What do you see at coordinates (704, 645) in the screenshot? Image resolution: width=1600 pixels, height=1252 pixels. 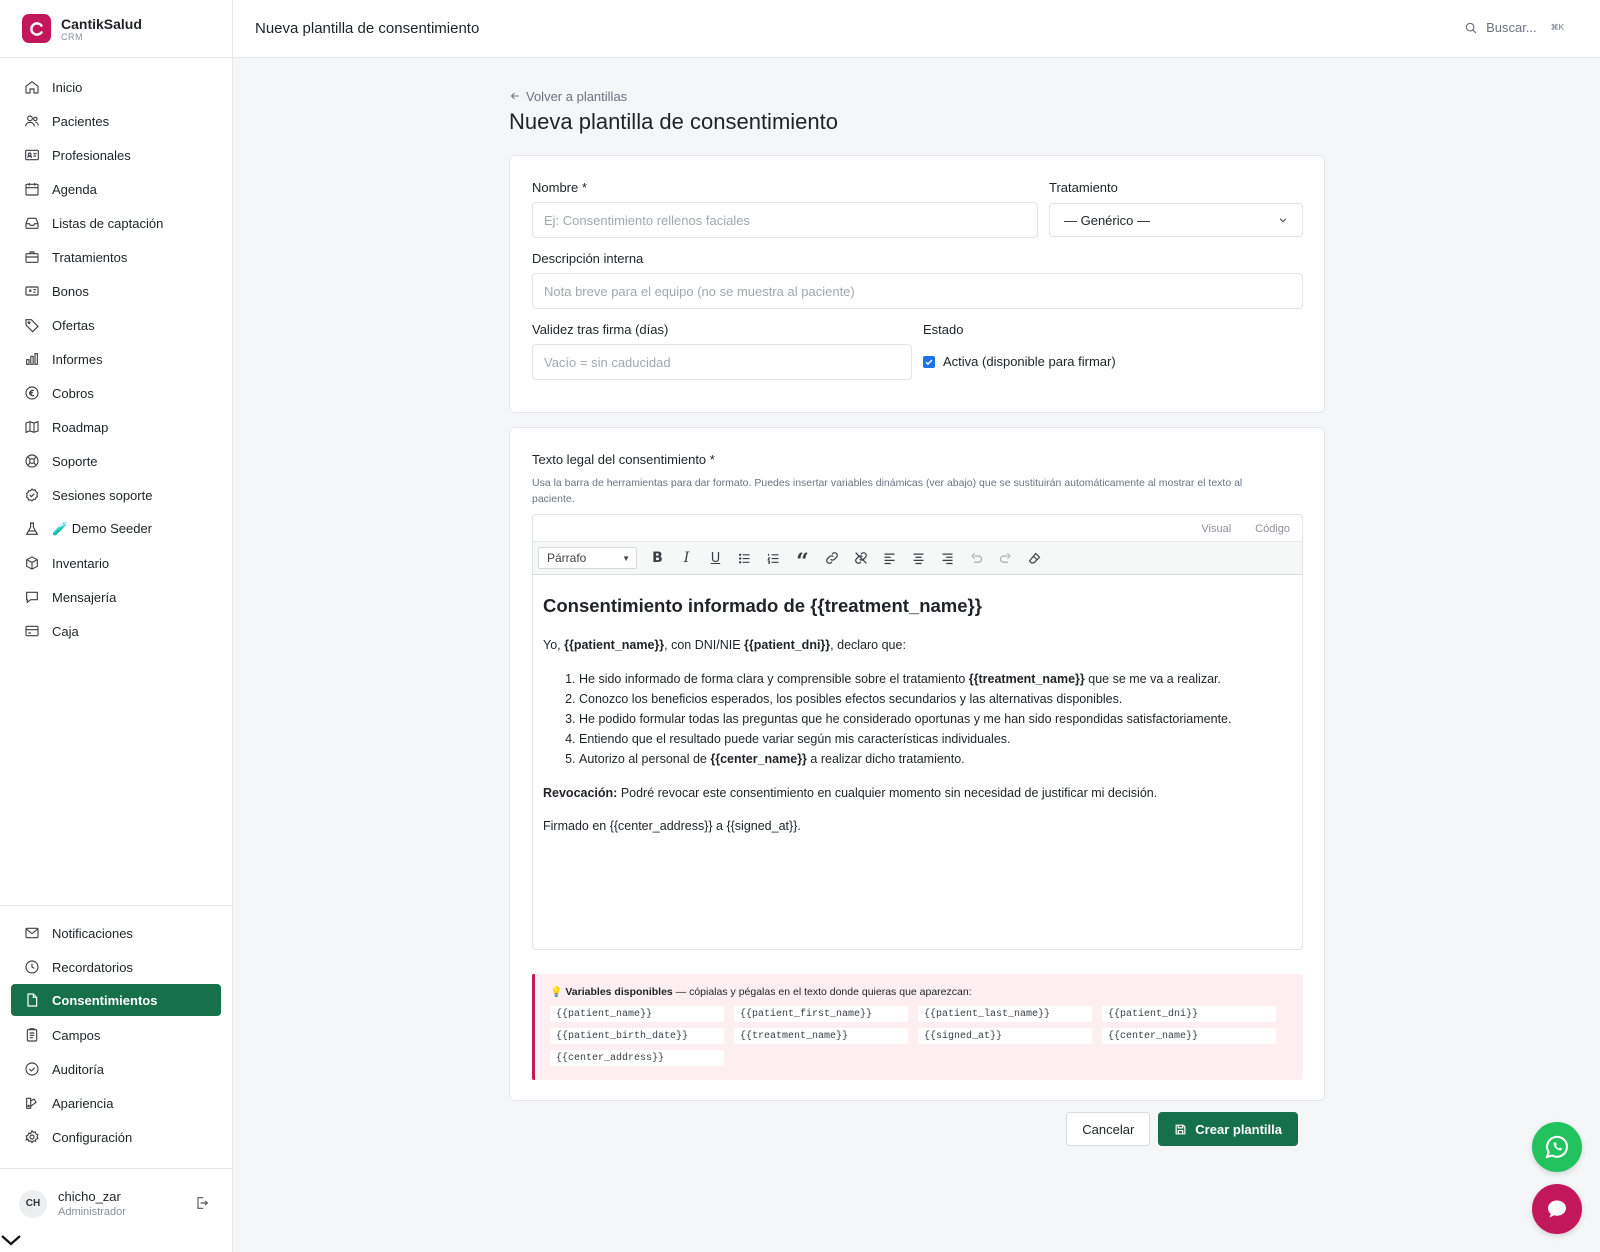 I see `doc-text: , con DNI/NIE` at bounding box center [704, 645].